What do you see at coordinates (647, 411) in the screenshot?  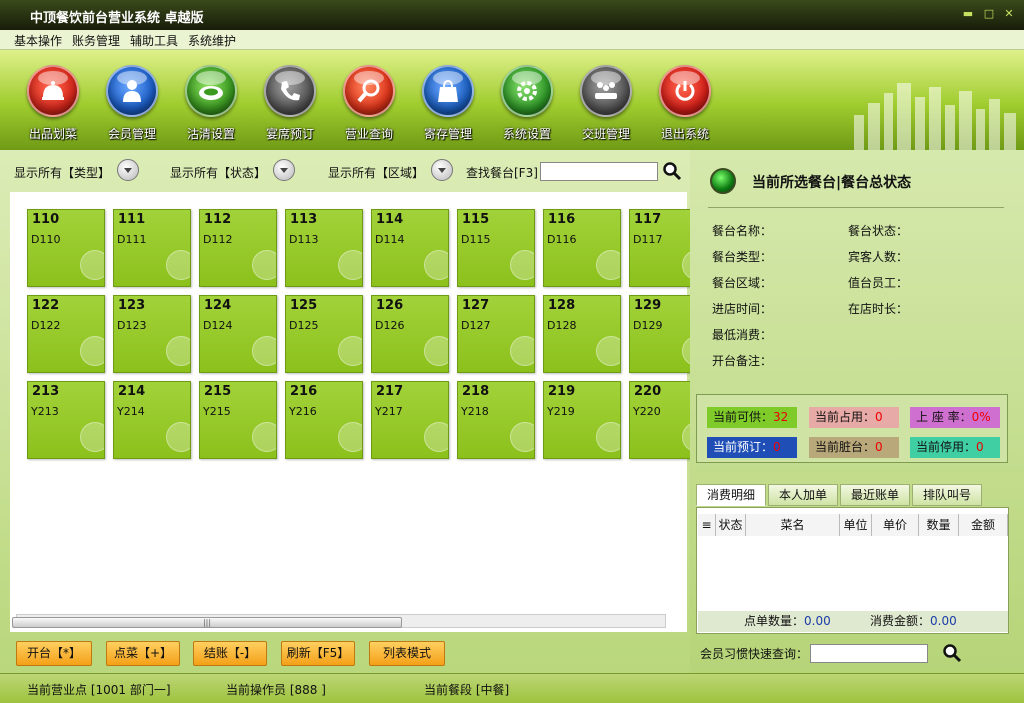 I see `table-code: Y220` at bounding box center [647, 411].